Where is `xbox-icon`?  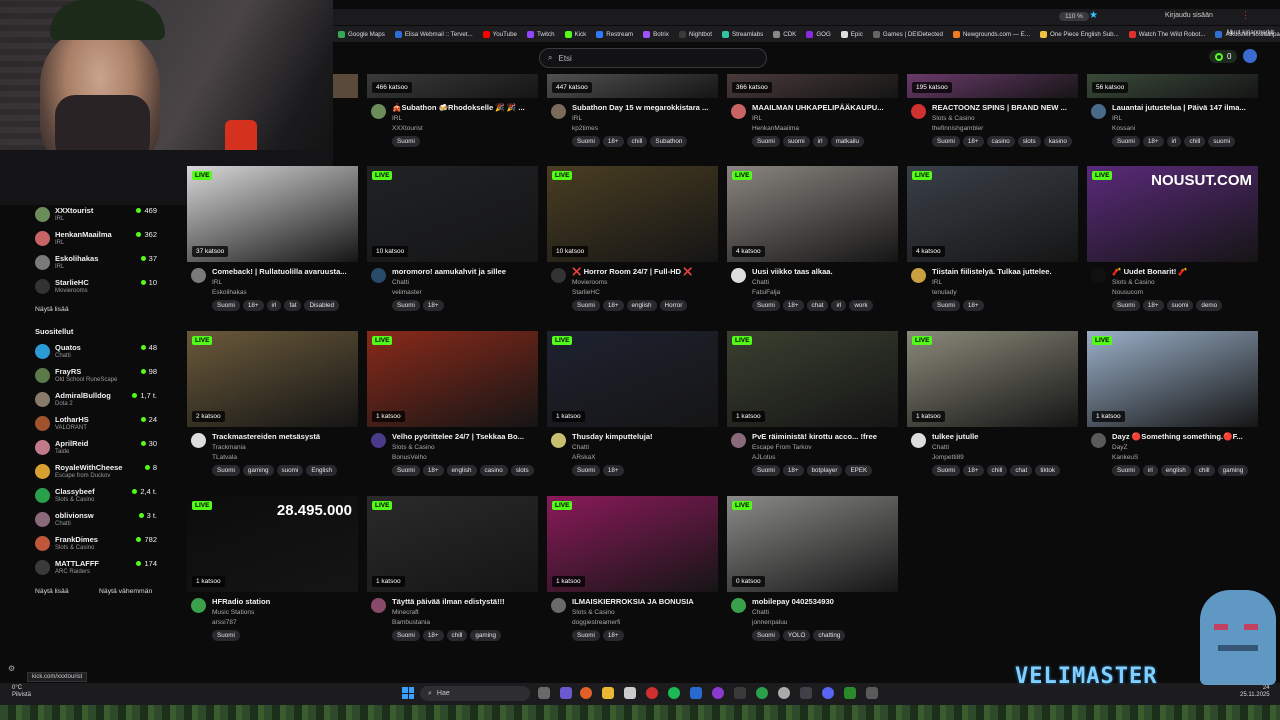
xbox-icon is located at coordinates (762, 693).